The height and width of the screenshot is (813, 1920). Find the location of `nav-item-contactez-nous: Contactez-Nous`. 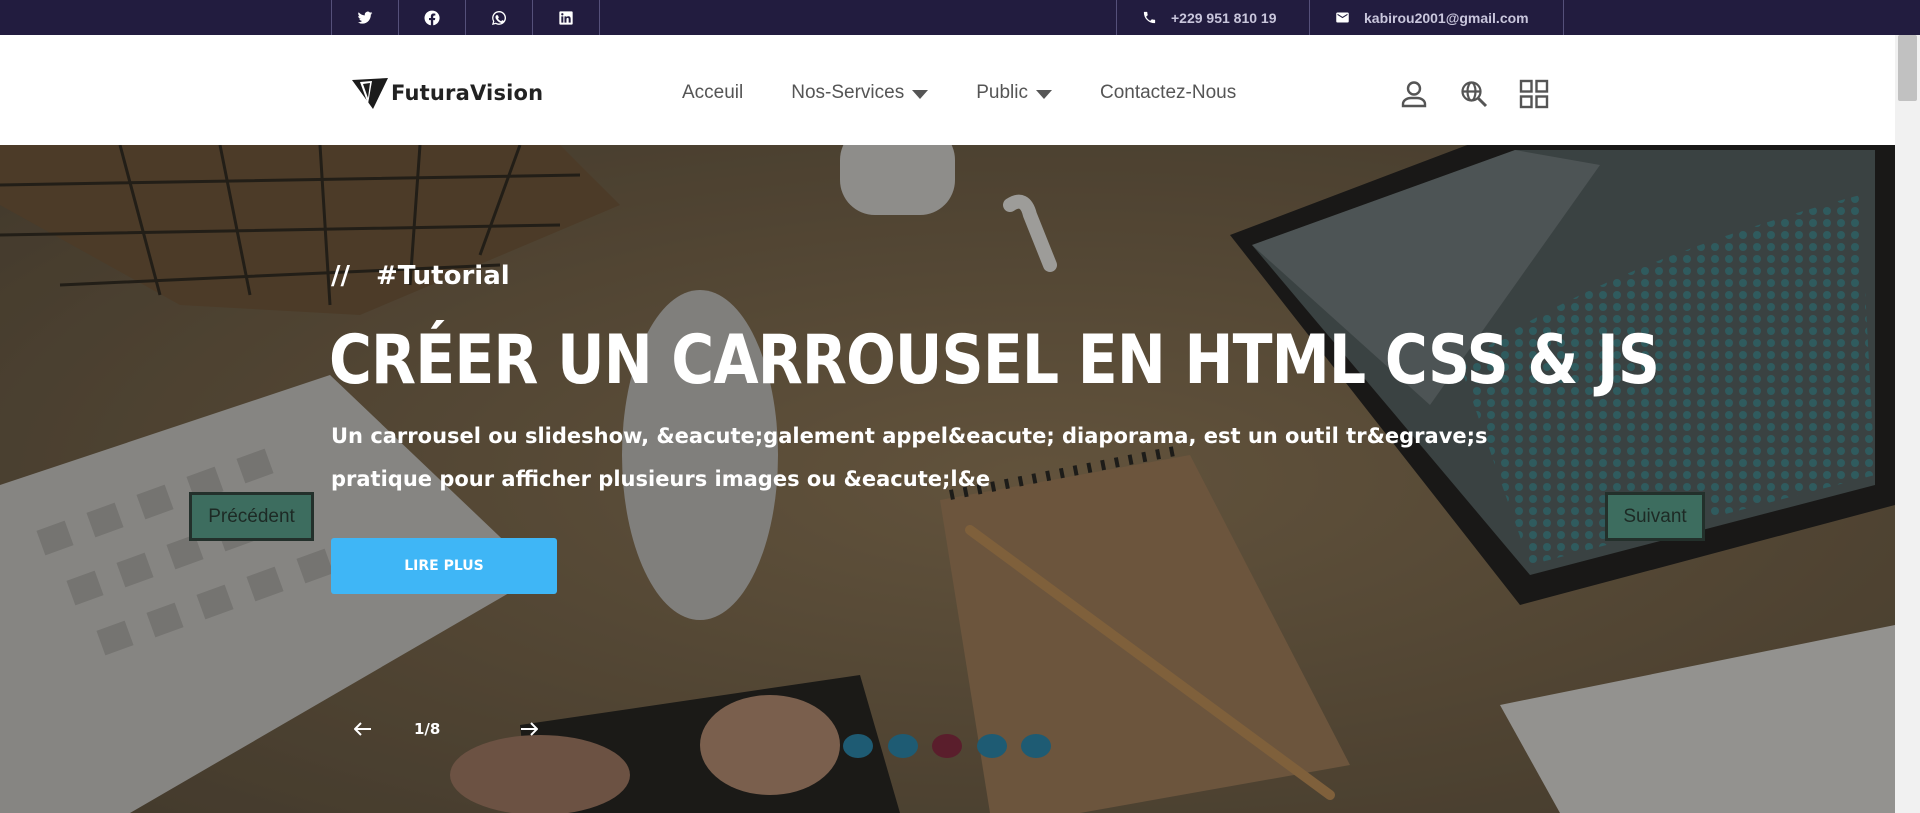

nav-item-contactez-nous: Contactez-Nous is located at coordinates (1168, 93).